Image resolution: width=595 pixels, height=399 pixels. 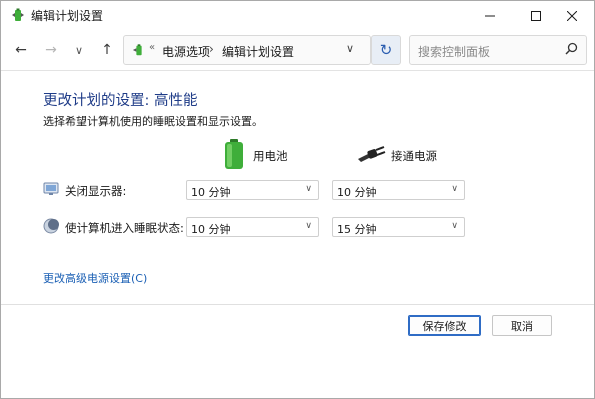 I want to click on maximize-icon, so click(x=536, y=15).